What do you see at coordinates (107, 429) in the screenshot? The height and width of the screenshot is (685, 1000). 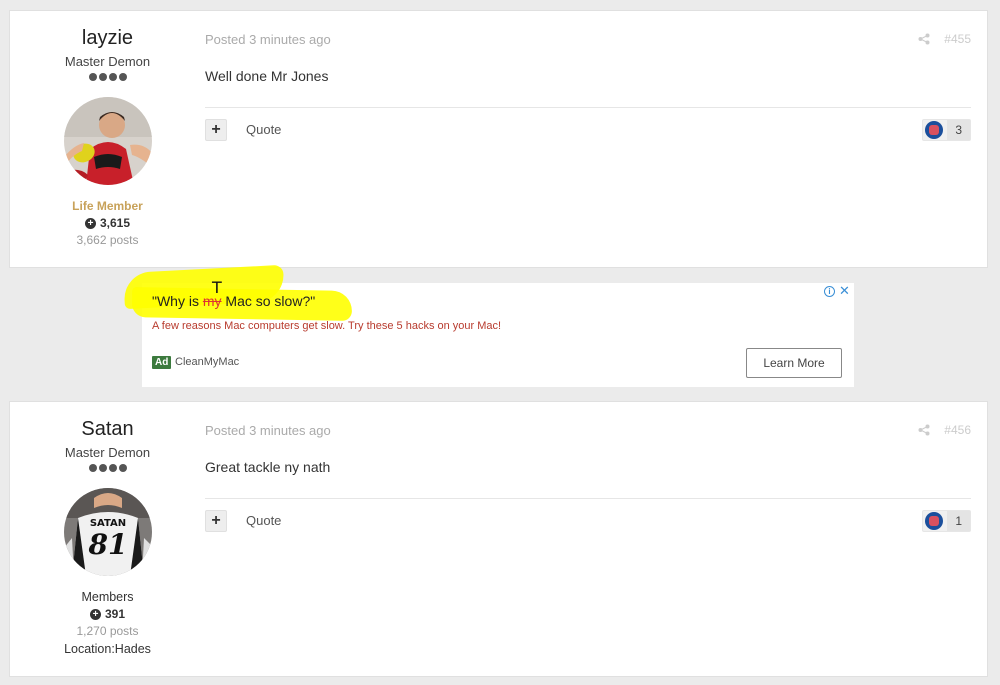 I see `author-name: Satan` at bounding box center [107, 429].